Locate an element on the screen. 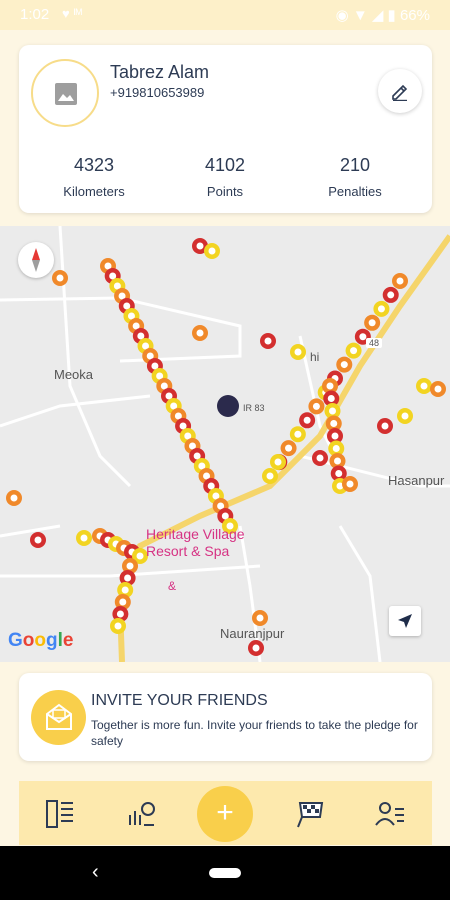  my-location-button is located at coordinates (405, 621).